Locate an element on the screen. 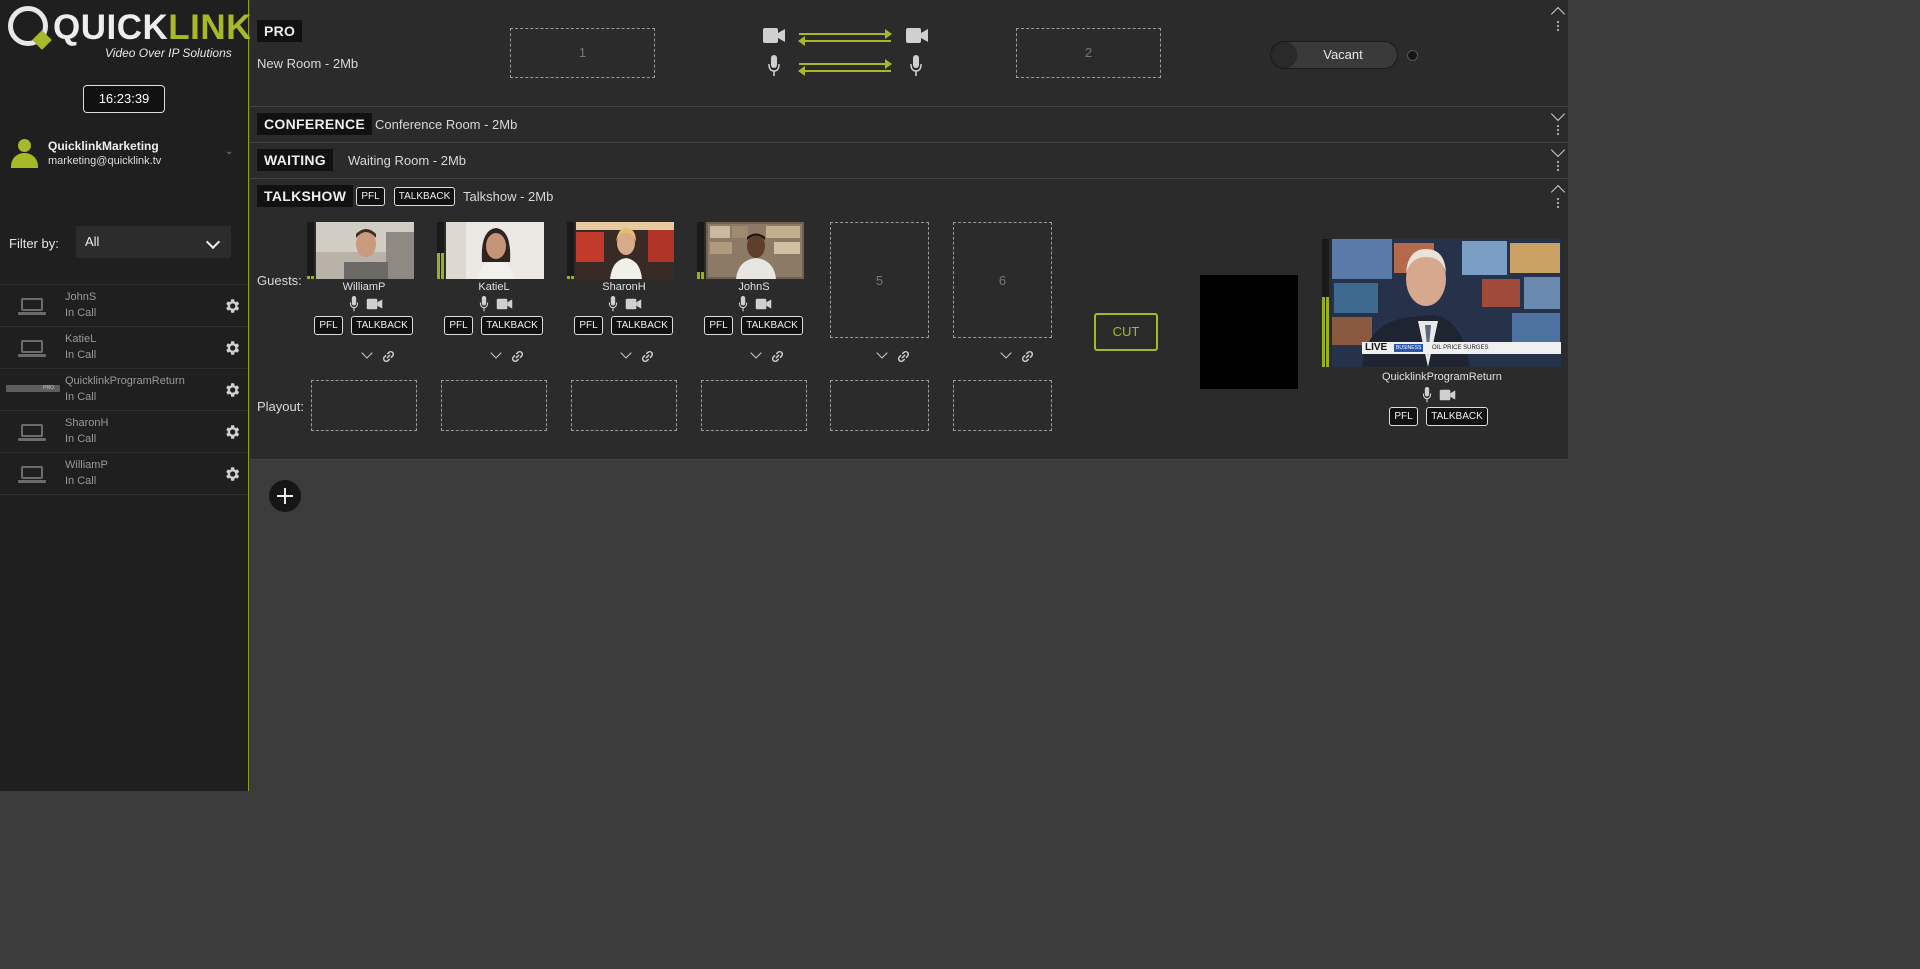 Image resolution: width=1920 pixels, height=969 pixels. program-pfl-button: PFL is located at coordinates (1403, 416).